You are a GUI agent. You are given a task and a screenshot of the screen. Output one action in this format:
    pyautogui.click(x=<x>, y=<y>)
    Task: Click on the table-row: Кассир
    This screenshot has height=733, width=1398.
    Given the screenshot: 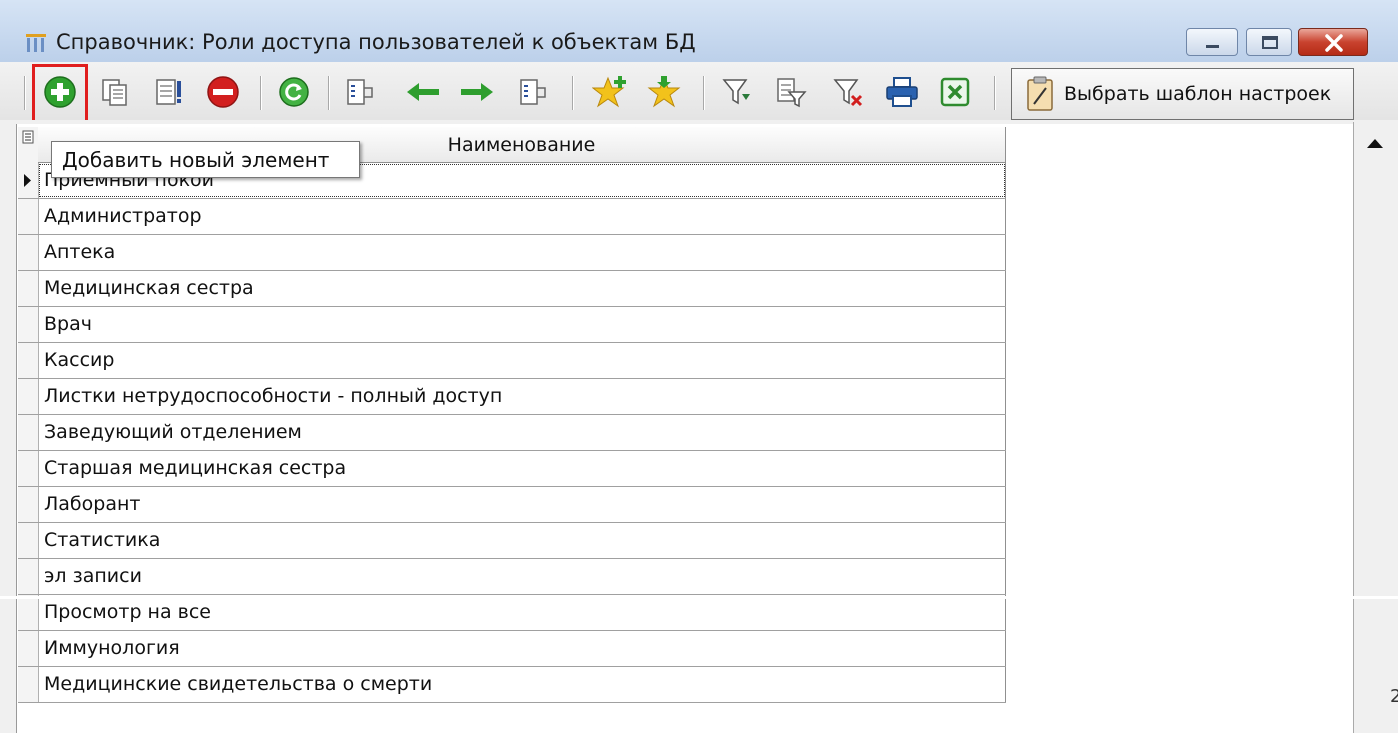 What is the action you would take?
    pyautogui.click(x=512, y=361)
    